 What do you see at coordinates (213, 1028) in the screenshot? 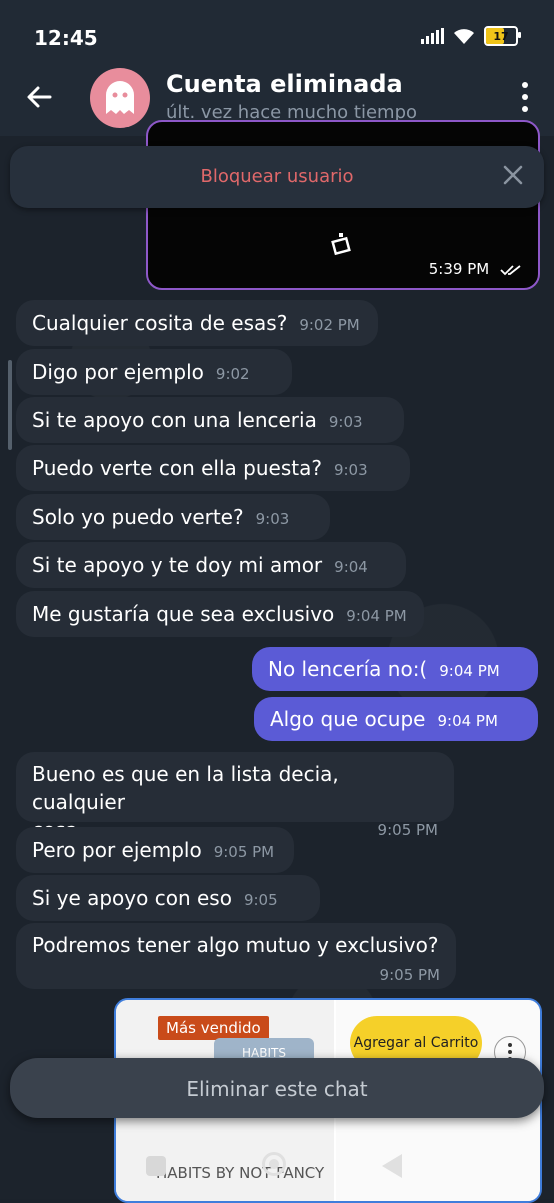
I see `bestseller-badge: Más vendido` at bounding box center [213, 1028].